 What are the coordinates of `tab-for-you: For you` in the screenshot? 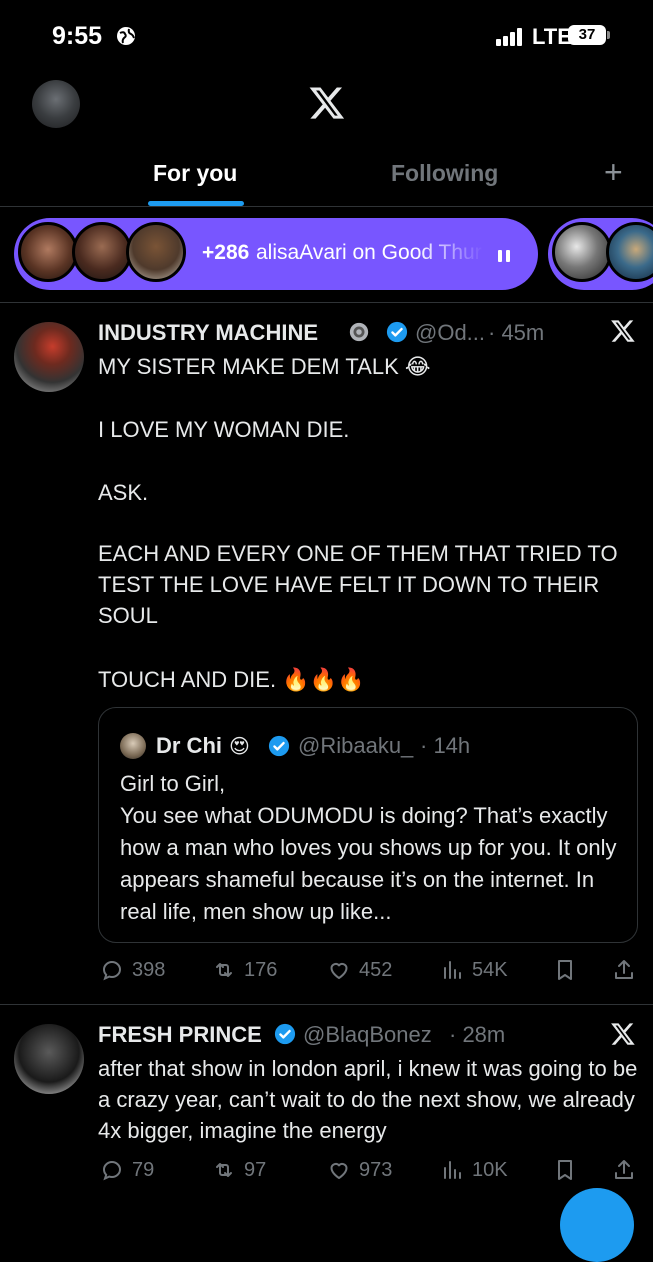 It's located at (195, 173).